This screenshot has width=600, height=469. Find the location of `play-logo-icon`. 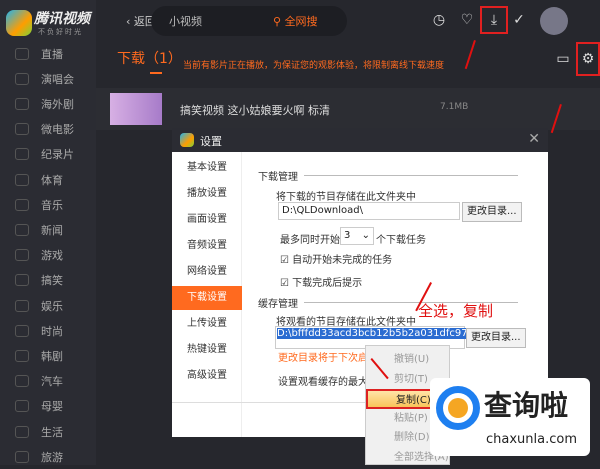

play-logo-icon is located at coordinates (19, 23).